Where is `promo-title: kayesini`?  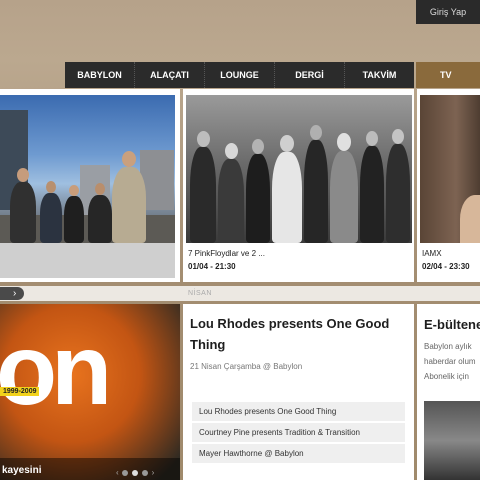 promo-title: kayesini is located at coordinates (21, 470).